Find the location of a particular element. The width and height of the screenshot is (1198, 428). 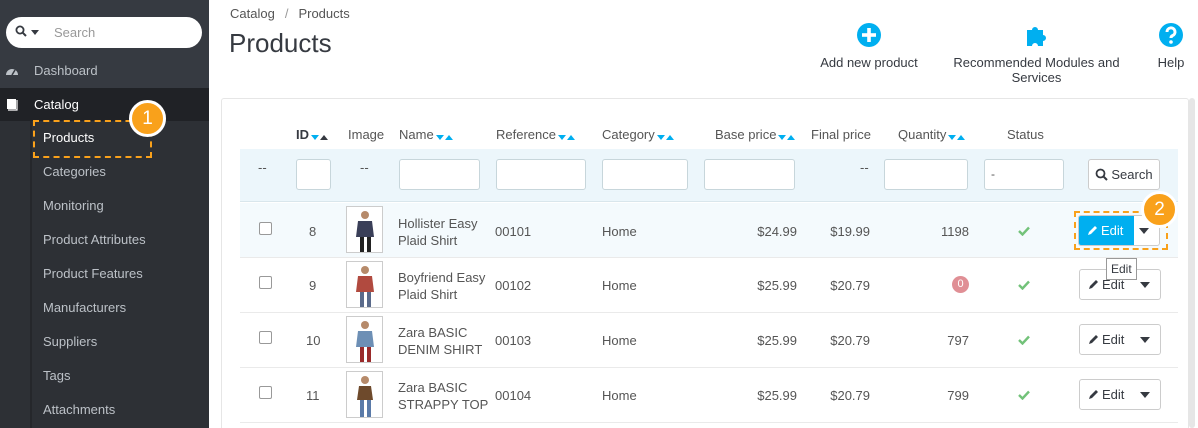

book-icon is located at coordinates (12, 105).